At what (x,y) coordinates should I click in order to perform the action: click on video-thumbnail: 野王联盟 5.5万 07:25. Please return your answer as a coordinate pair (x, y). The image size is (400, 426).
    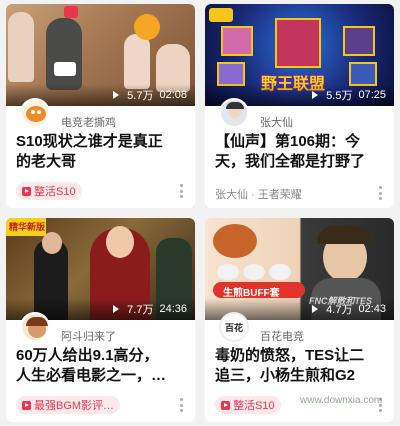
    Looking at the image, I should click on (299, 55).